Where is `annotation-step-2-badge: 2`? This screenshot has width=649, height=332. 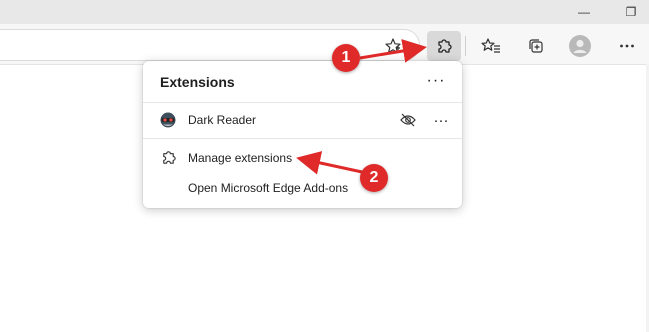 annotation-step-2-badge: 2 is located at coordinates (374, 178).